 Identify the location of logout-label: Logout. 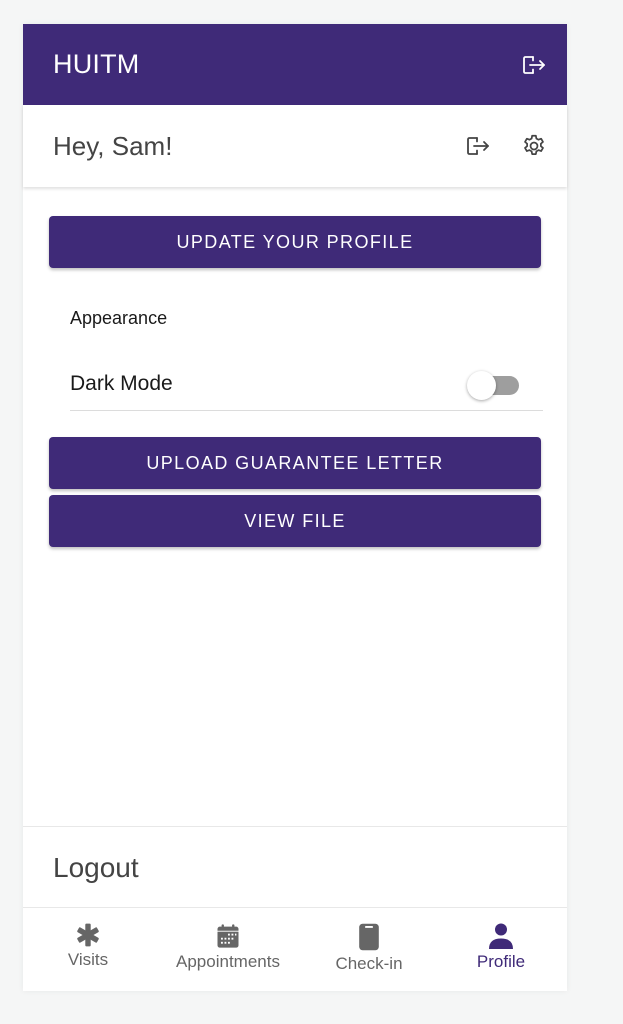
(96, 867).